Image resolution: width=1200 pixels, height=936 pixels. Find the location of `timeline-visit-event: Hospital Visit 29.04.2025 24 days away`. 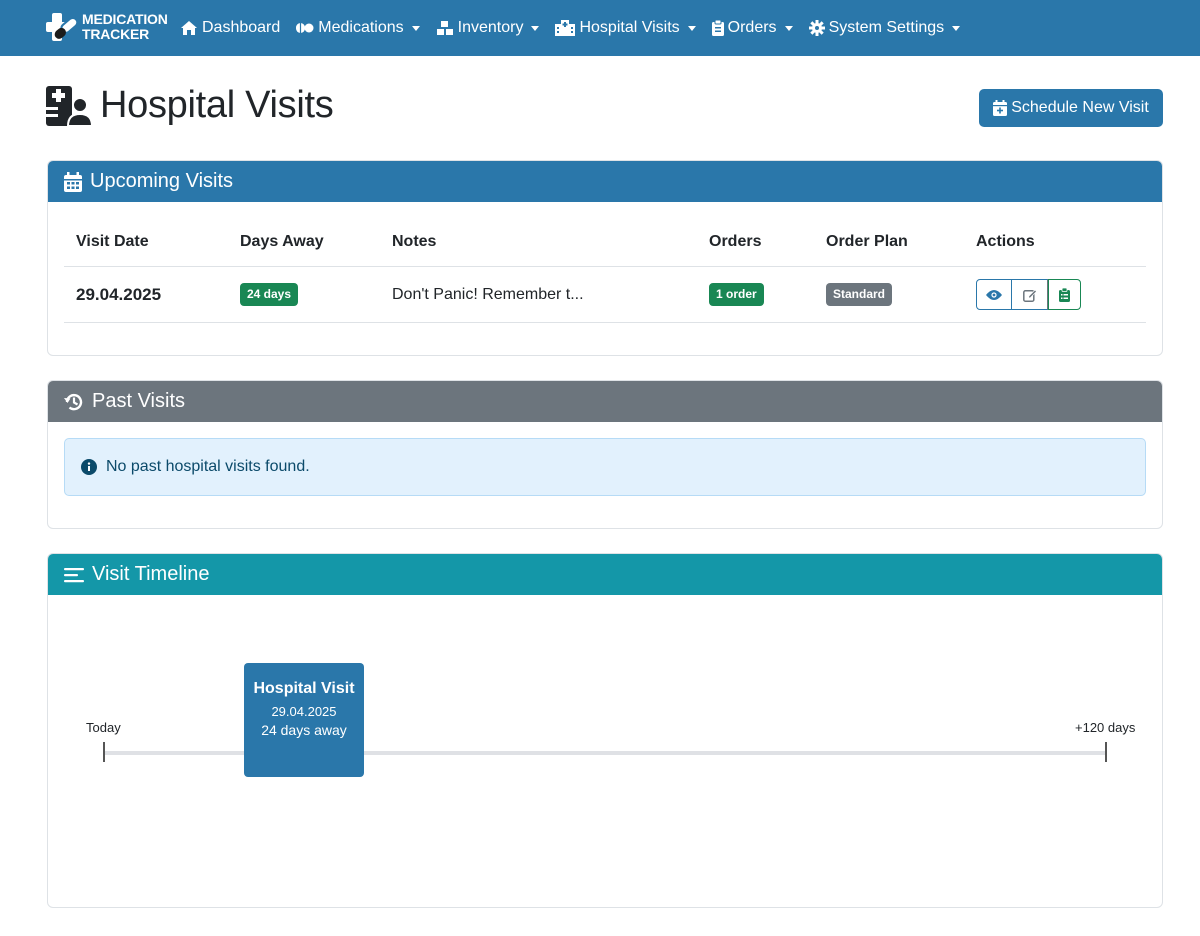

timeline-visit-event: Hospital Visit 29.04.2025 24 days away is located at coordinates (304, 720).